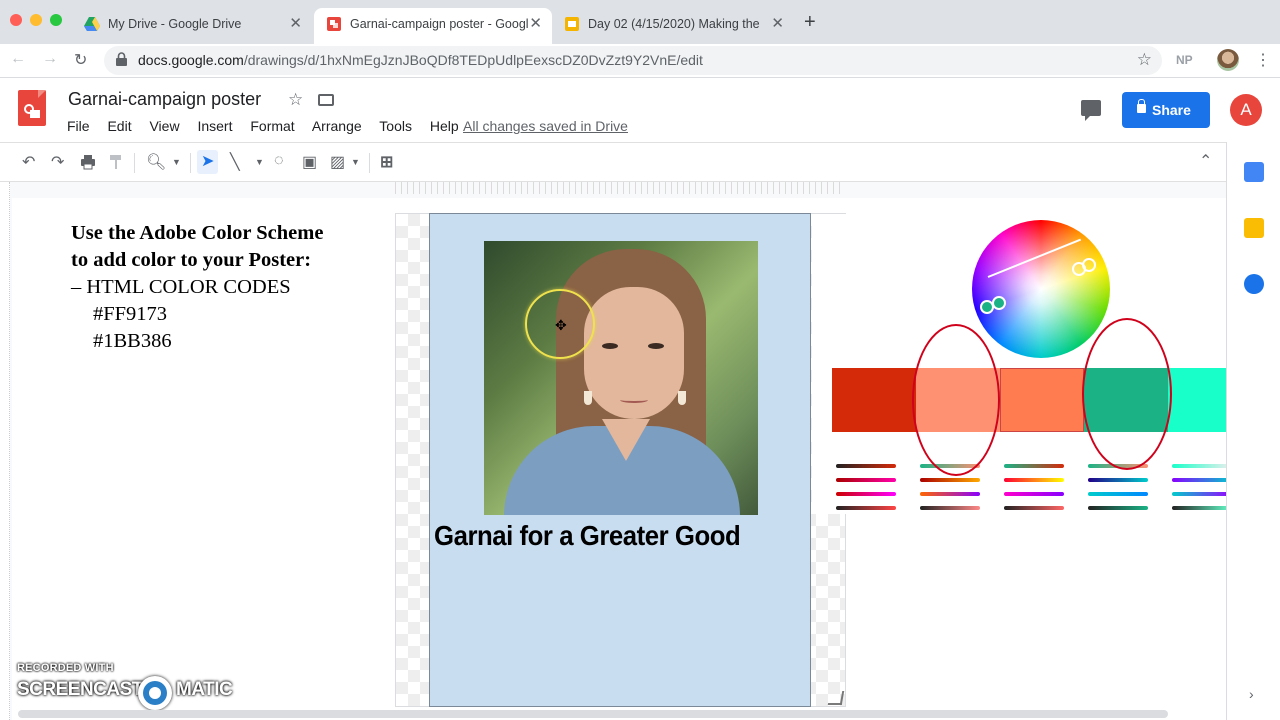 This screenshot has width=1280, height=720. I want to click on horizontal-scrollbar, so click(593, 714).